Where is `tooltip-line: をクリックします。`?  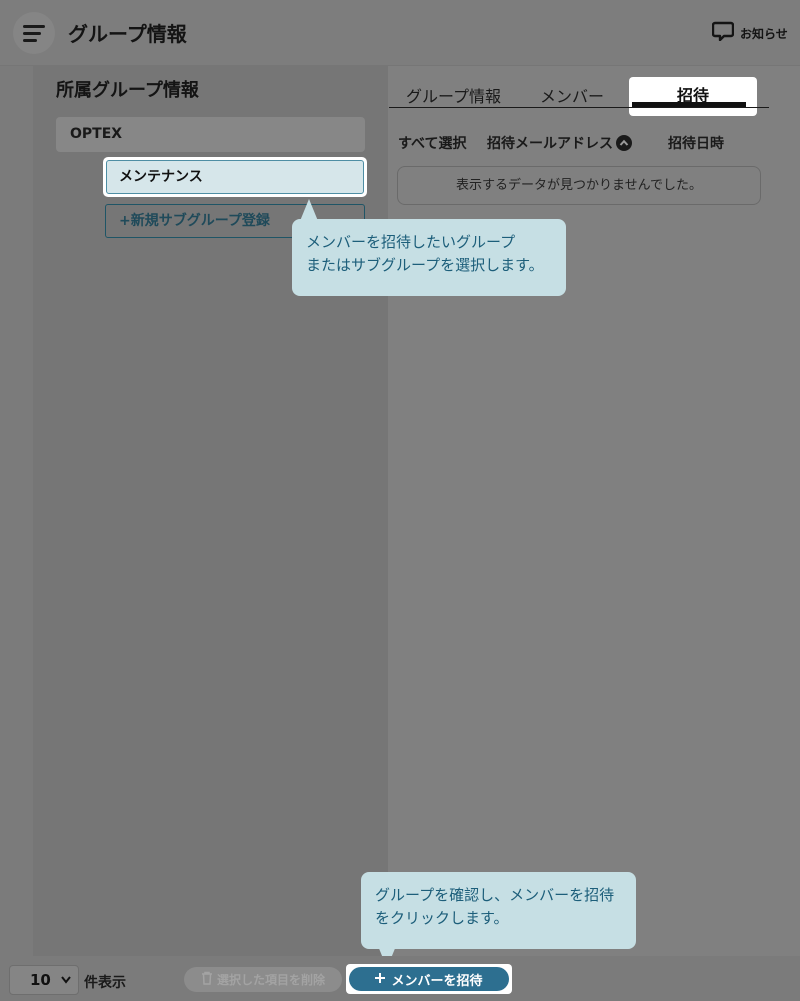 tooltip-line: をクリックします。 is located at coordinates (442, 918).